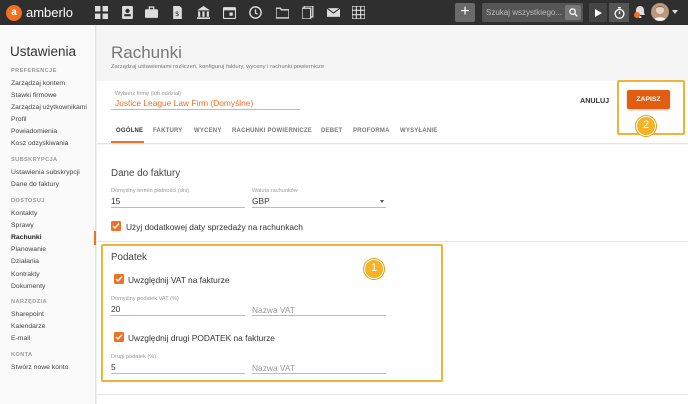 This screenshot has width=688, height=404. I want to click on grid-icon, so click(101, 12).